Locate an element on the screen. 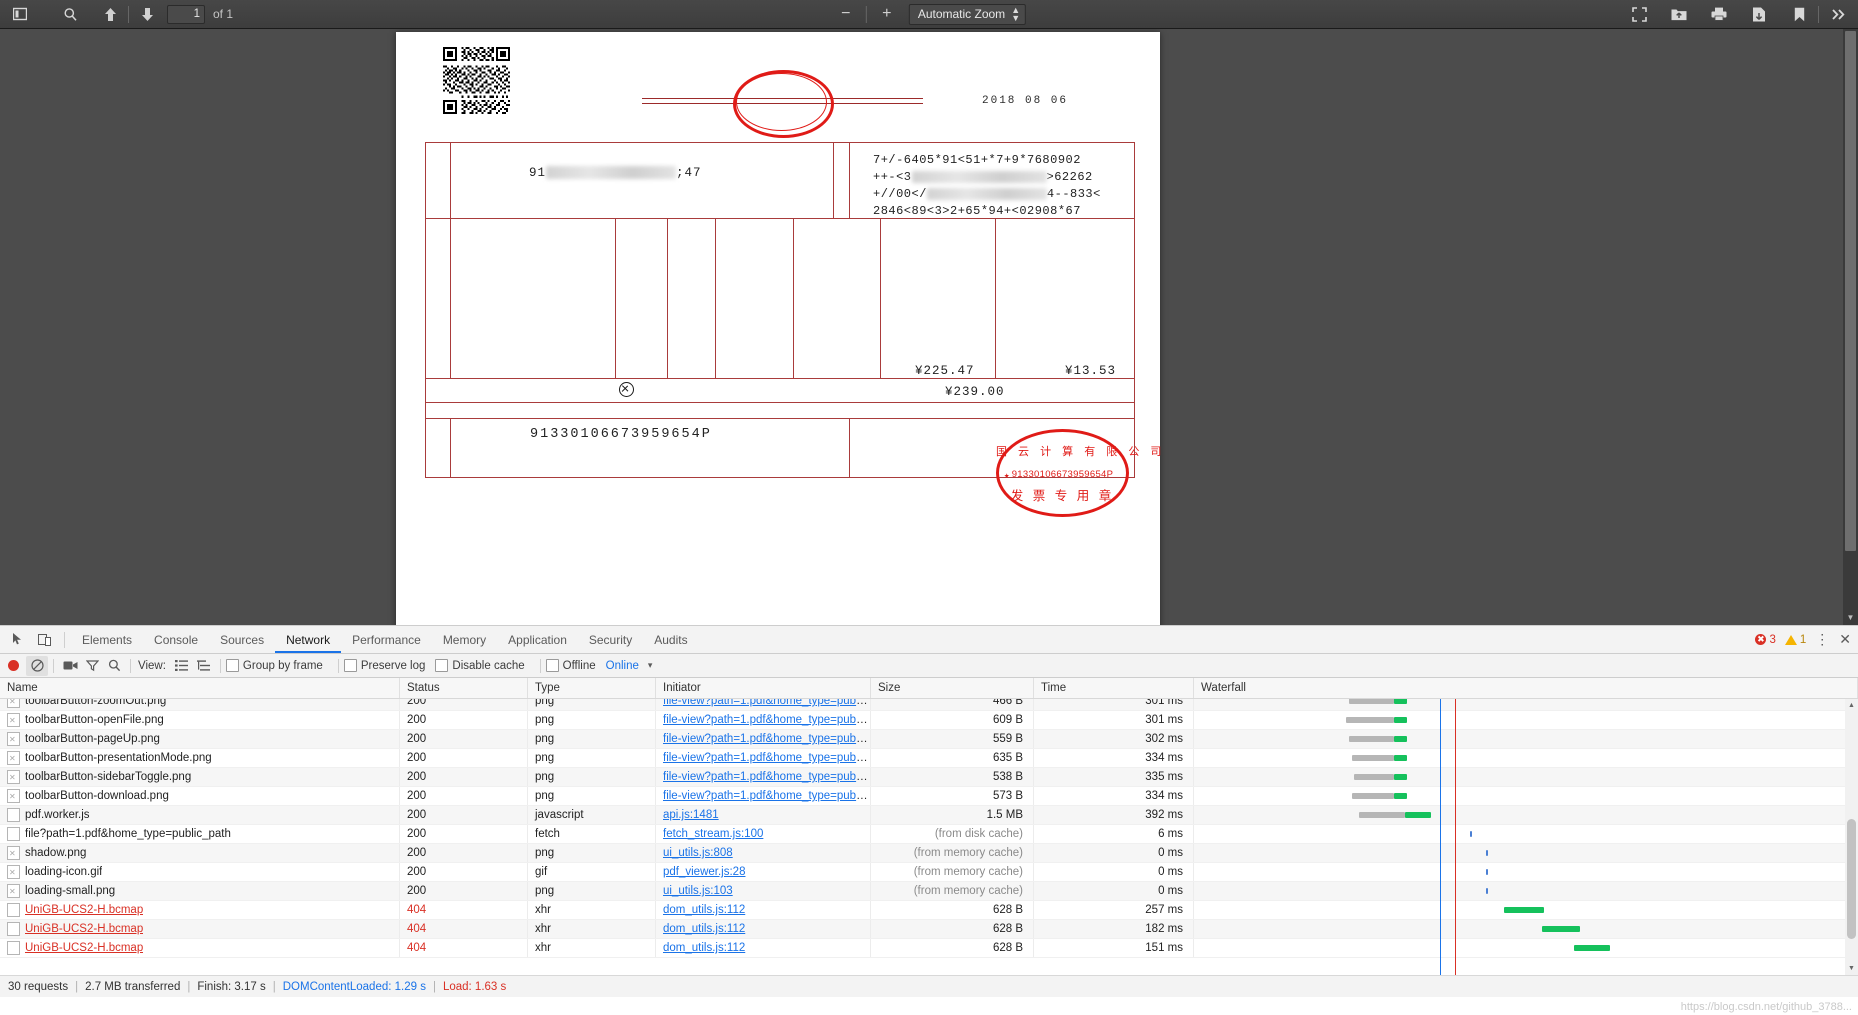 This screenshot has width=1858, height=1015. column-header-type: Type is located at coordinates (592, 688).